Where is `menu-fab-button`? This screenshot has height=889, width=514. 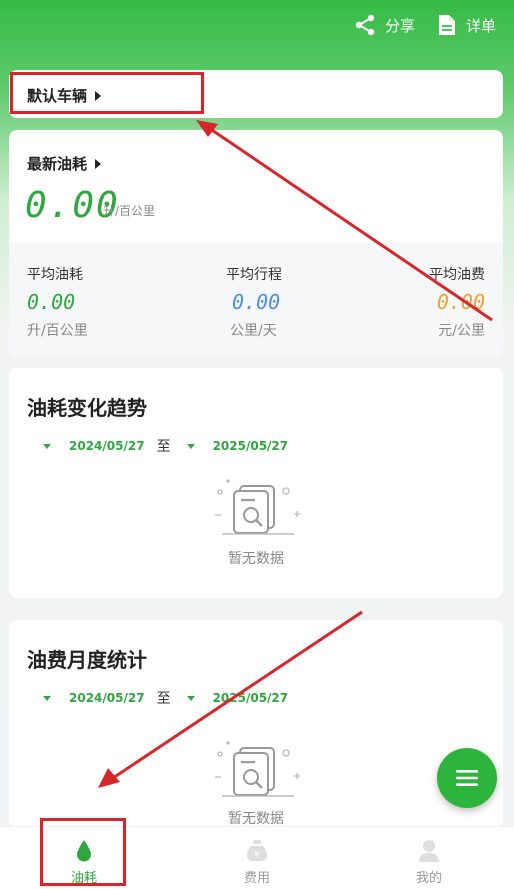
menu-fab-button is located at coordinates (467, 778).